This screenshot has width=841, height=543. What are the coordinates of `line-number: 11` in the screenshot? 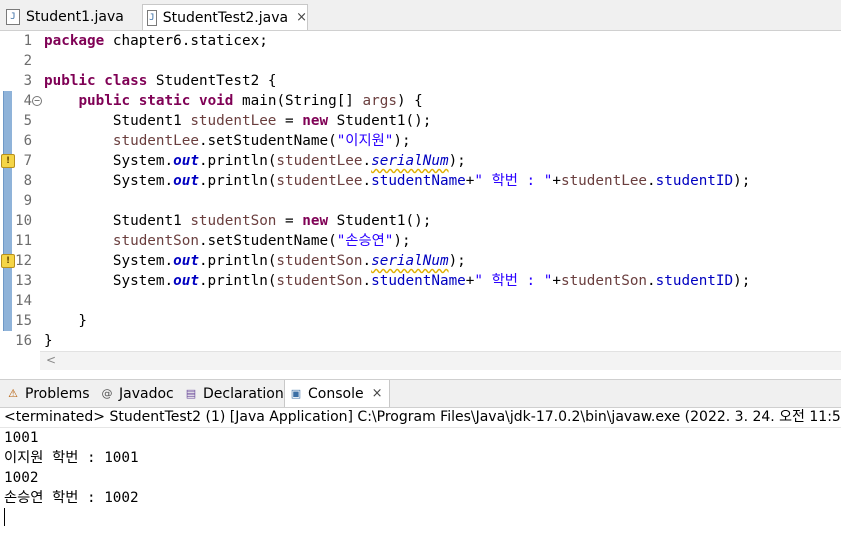 It's located at (23, 241).